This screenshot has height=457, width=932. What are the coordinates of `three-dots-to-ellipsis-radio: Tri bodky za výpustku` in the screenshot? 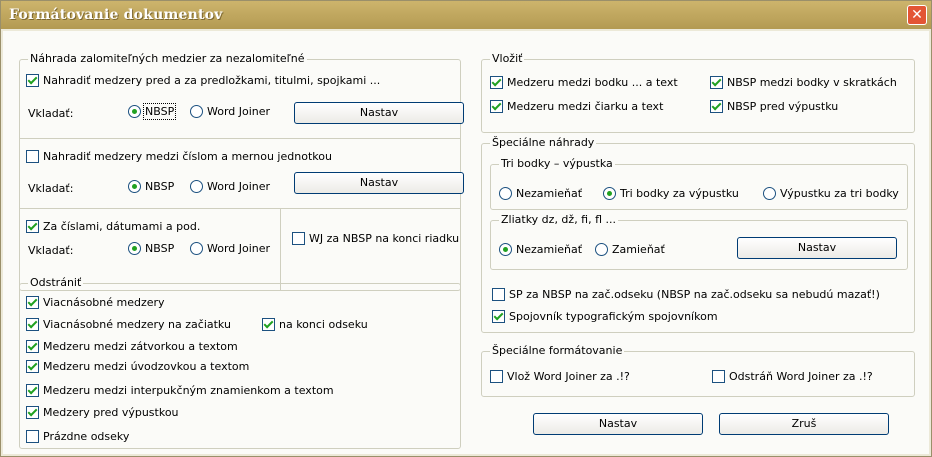 It's located at (671, 193).